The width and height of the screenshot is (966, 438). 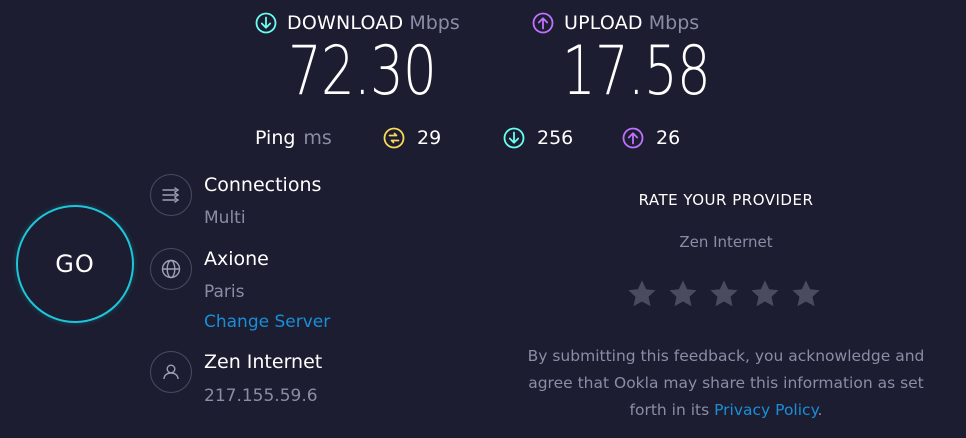 I want to click on upload-label: UPLOAD, so click(x=603, y=23).